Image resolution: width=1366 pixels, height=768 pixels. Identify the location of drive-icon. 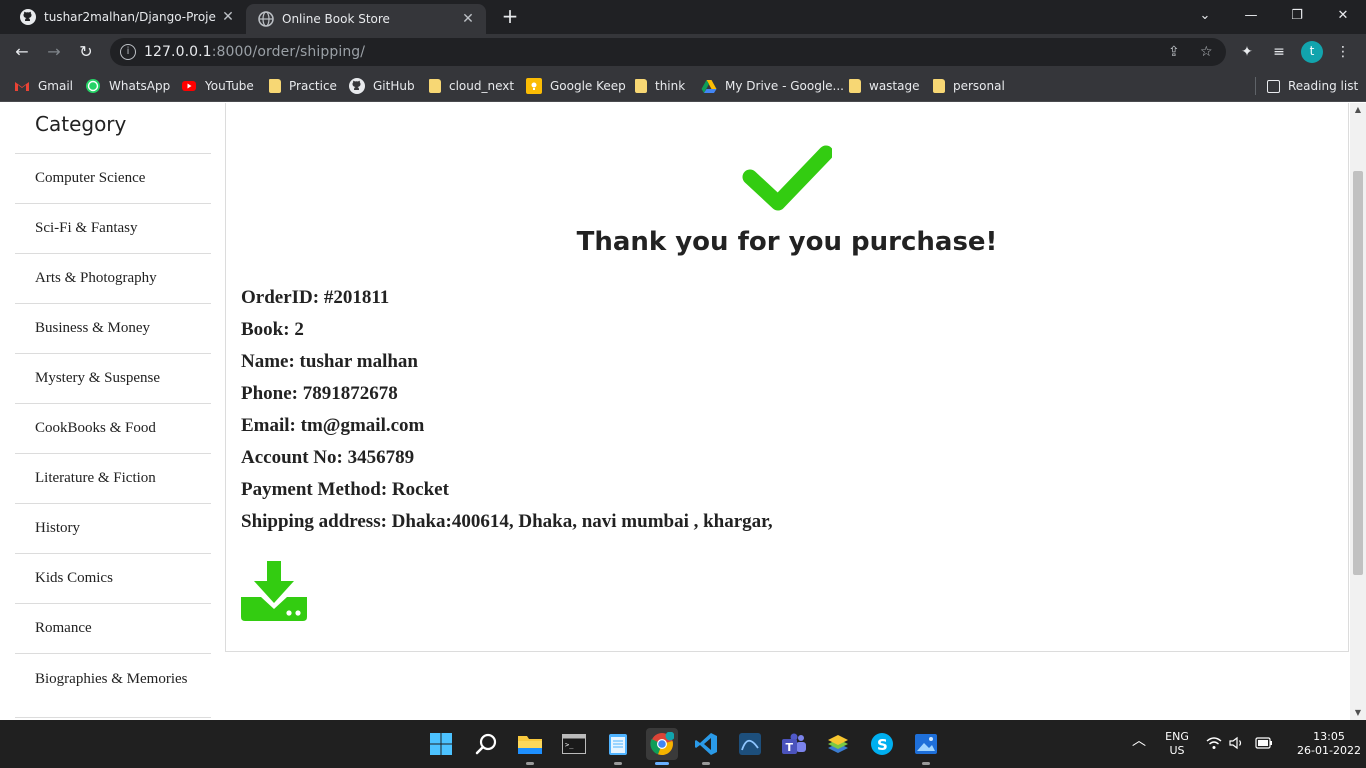
(709, 86).